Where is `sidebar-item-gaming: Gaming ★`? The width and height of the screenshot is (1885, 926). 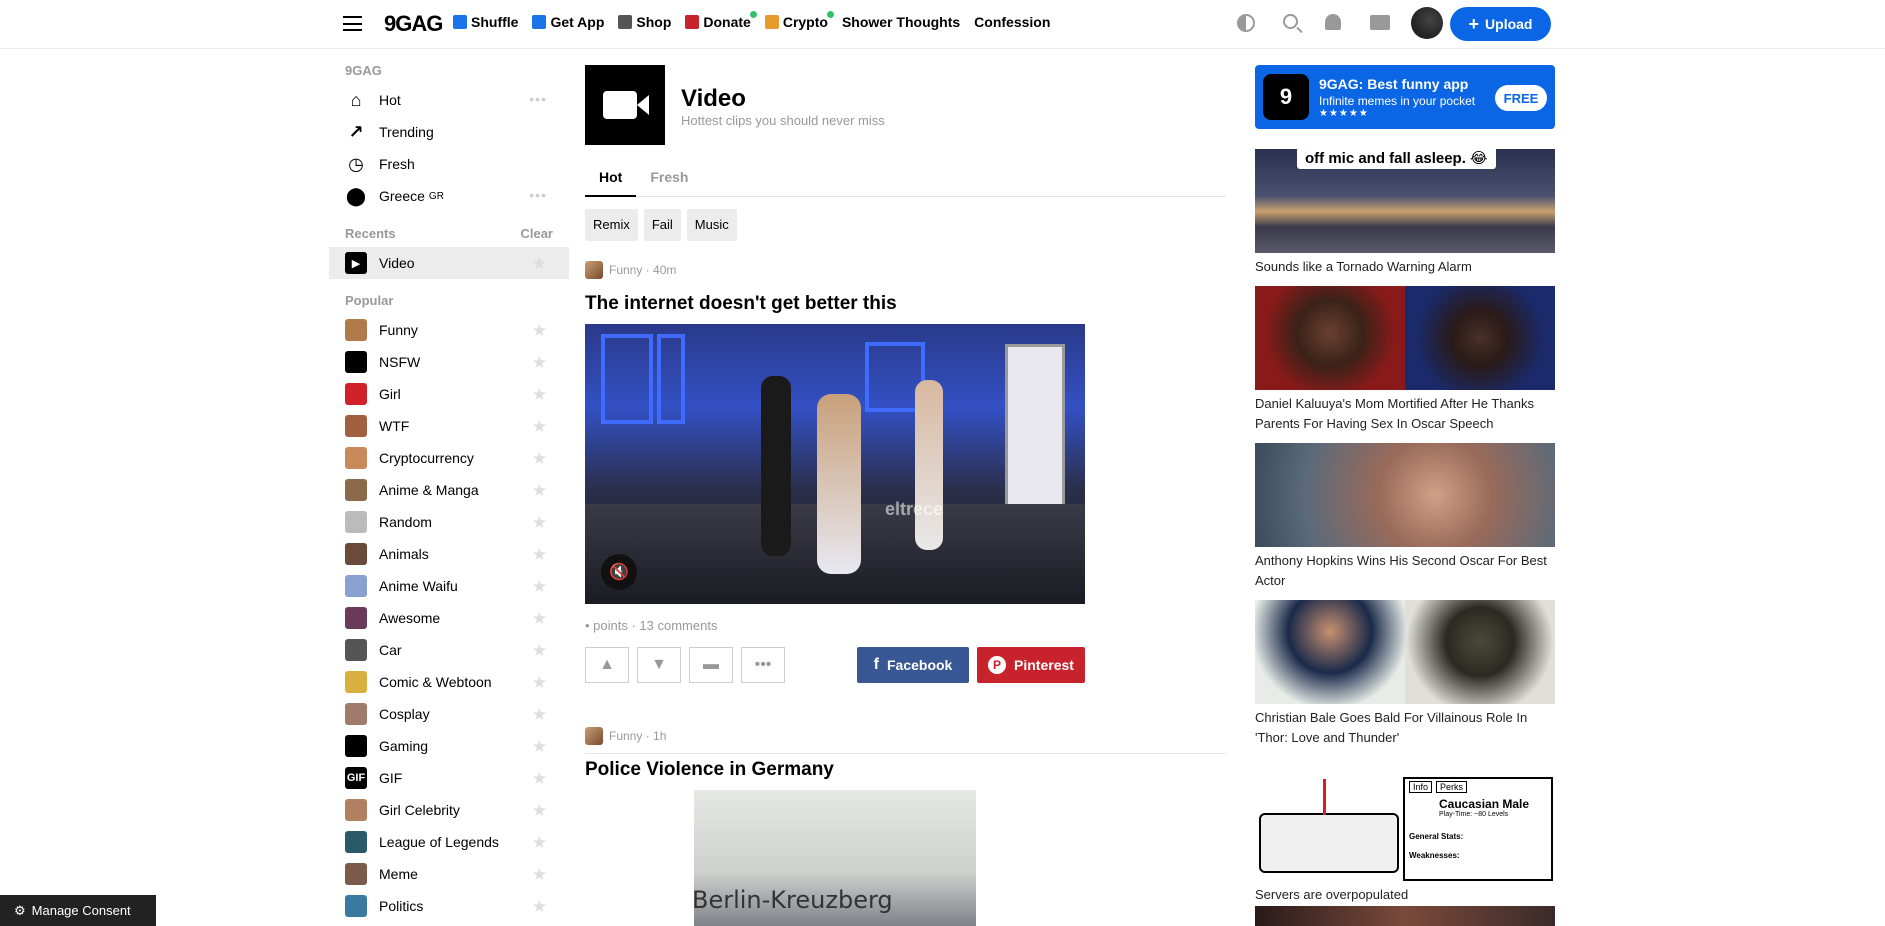 sidebar-item-gaming: Gaming ★ is located at coordinates (449, 746).